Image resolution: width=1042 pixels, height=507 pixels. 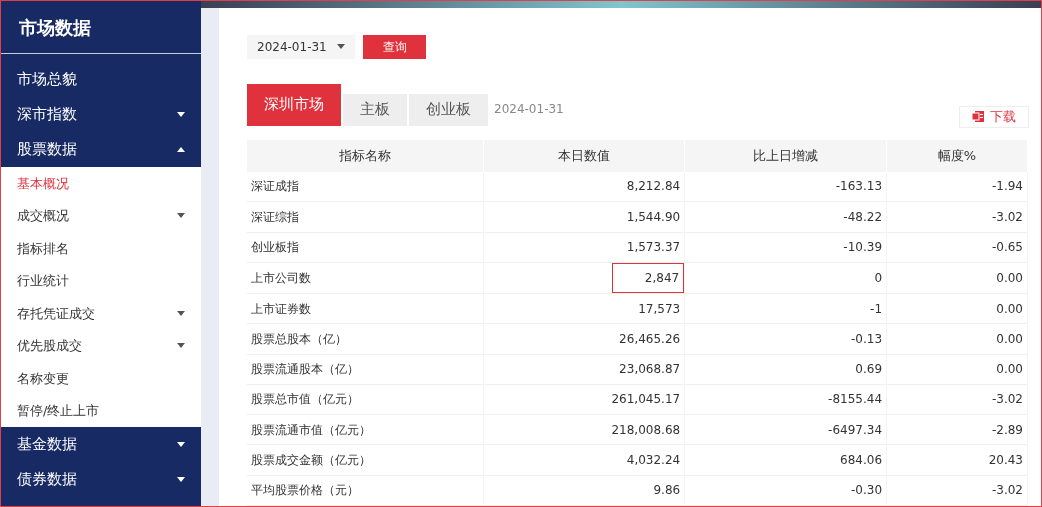 What do you see at coordinates (994, 116) in the screenshot?
I see `download-button: 下载` at bounding box center [994, 116].